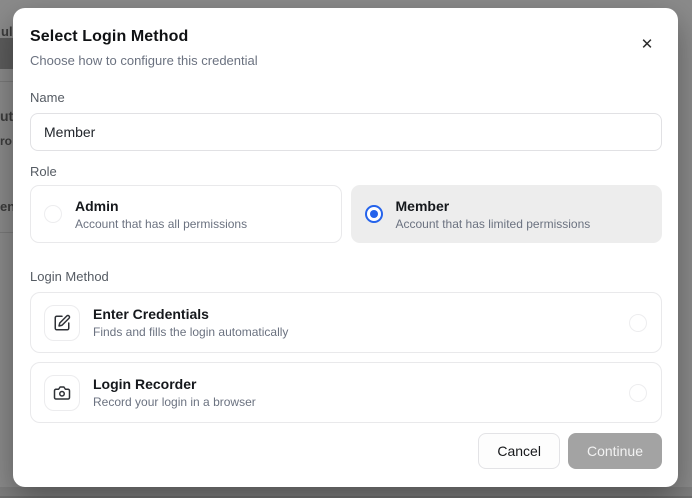  What do you see at coordinates (62, 392) in the screenshot?
I see `camera-icon` at bounding box center [62, 392].